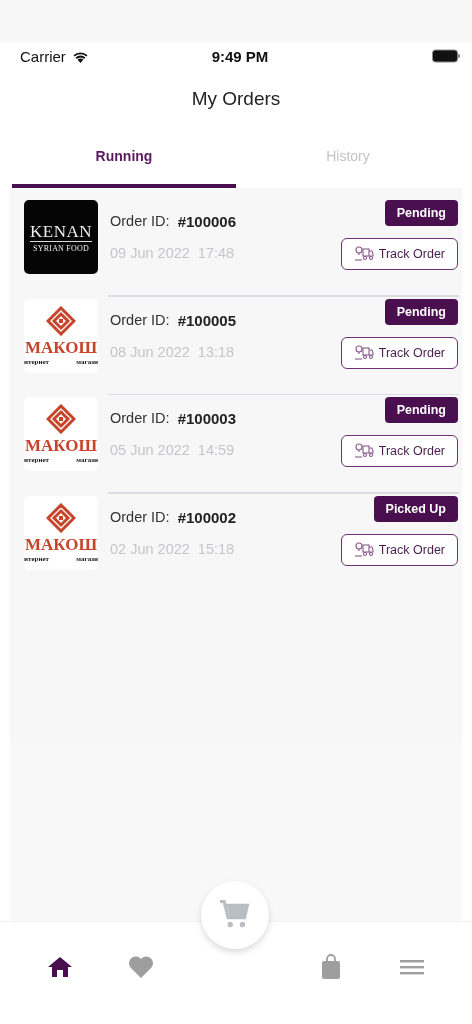  What do you see at coordinates (415, 508) in the screenshot?
I see `status-badge: Picked Up` at bounding box center [415, 508].